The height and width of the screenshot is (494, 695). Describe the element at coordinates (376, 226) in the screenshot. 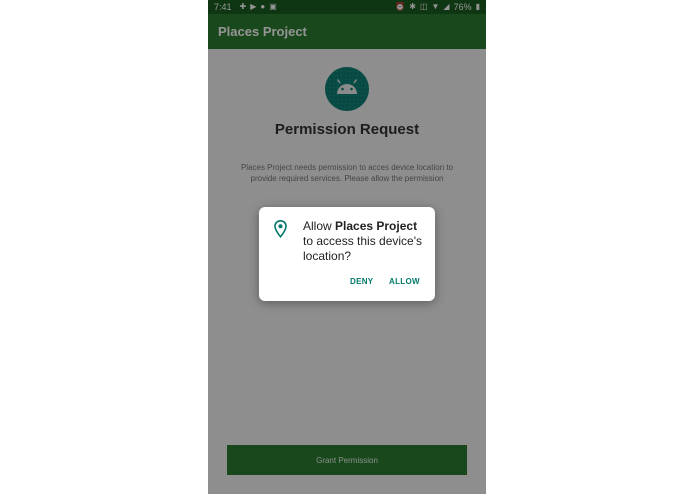

I see `dialog-app-name: Places Project` at that location.